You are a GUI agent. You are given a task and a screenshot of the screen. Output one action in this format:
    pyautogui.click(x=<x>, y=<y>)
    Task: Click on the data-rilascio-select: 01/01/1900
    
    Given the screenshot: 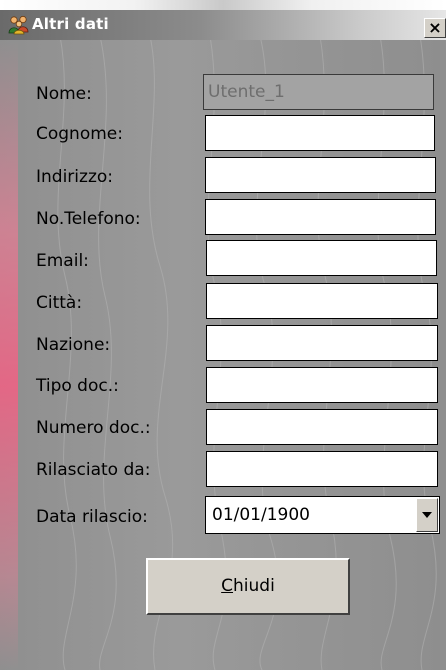 What is the action you would take?
    pyautogui.click(x=322, y=515)
    